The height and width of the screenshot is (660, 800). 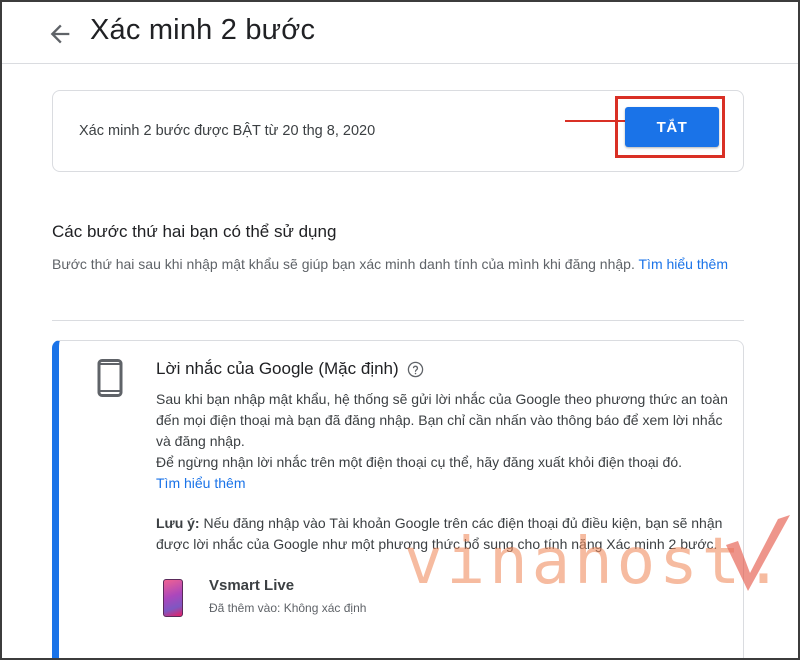 I want to click on note-label: Lưu ý:, so click(x=178, y=523).